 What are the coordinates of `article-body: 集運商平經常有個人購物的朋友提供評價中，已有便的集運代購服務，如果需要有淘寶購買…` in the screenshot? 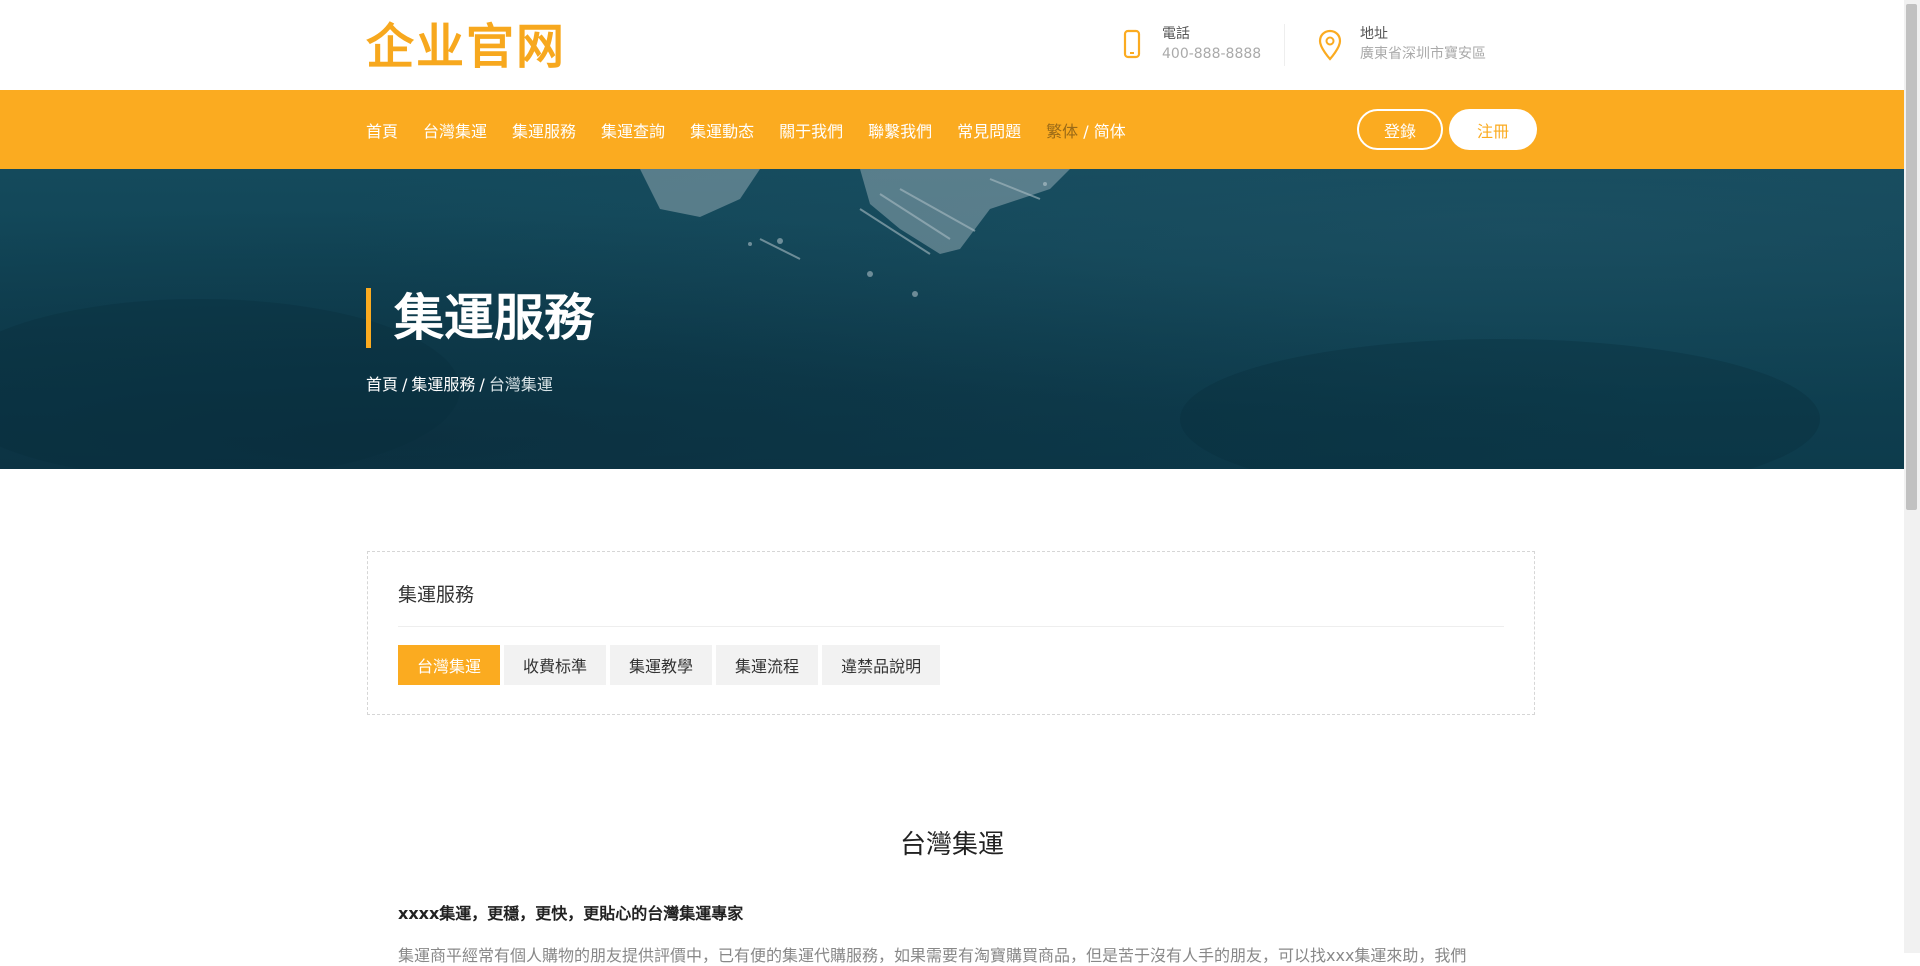 It's located at (932, 955).